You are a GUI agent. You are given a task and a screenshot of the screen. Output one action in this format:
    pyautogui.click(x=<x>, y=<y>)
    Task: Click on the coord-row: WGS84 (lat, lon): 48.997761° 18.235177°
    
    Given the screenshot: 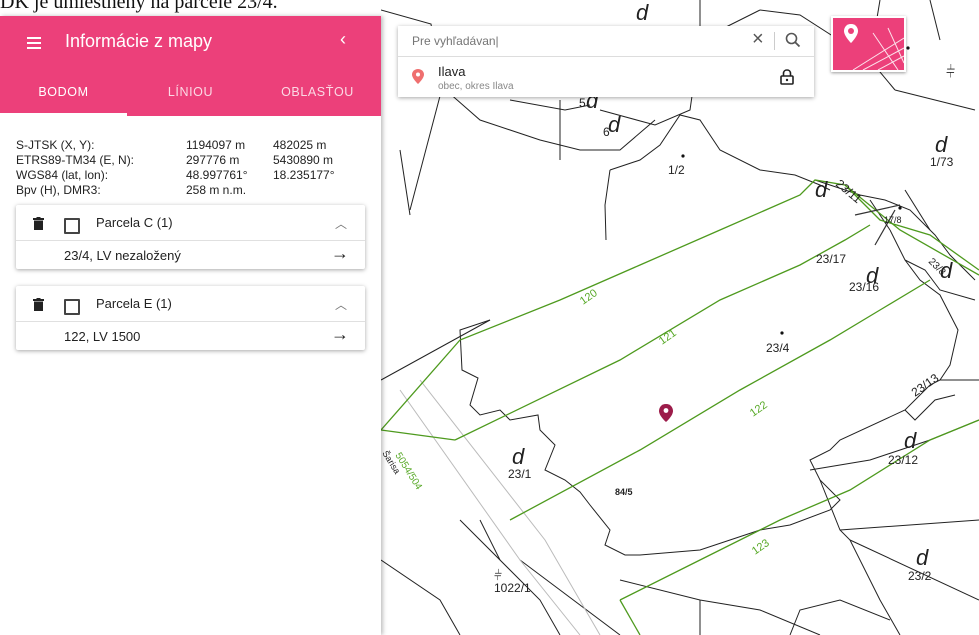 What is the action you would take?
    pyautogui.click(x=198, y=175)
    